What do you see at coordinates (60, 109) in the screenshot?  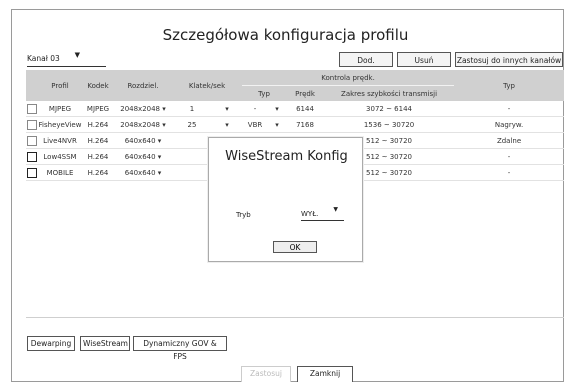 I see `cell-profile: MJPEG` at bounding box center [60, 109].